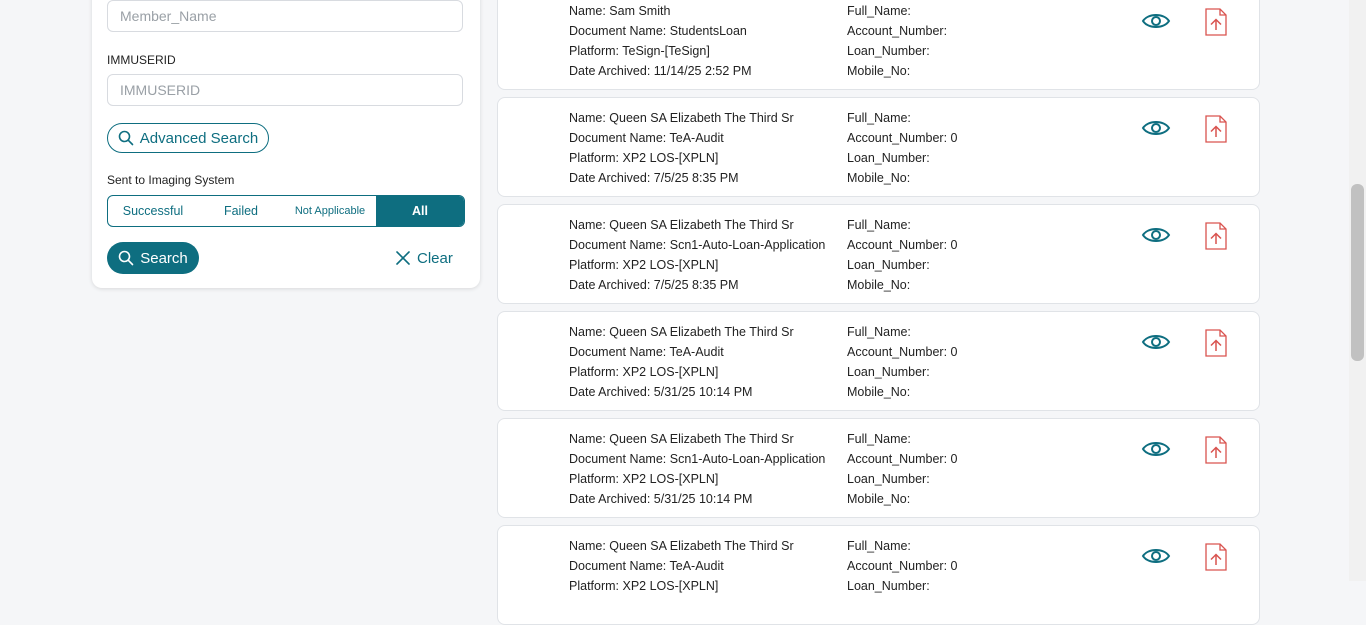  What do you see at coordinates (330, 211) in the screenshot?
I see `segment-not-applicable: Not Applicable` at bounding box center [330, 211].